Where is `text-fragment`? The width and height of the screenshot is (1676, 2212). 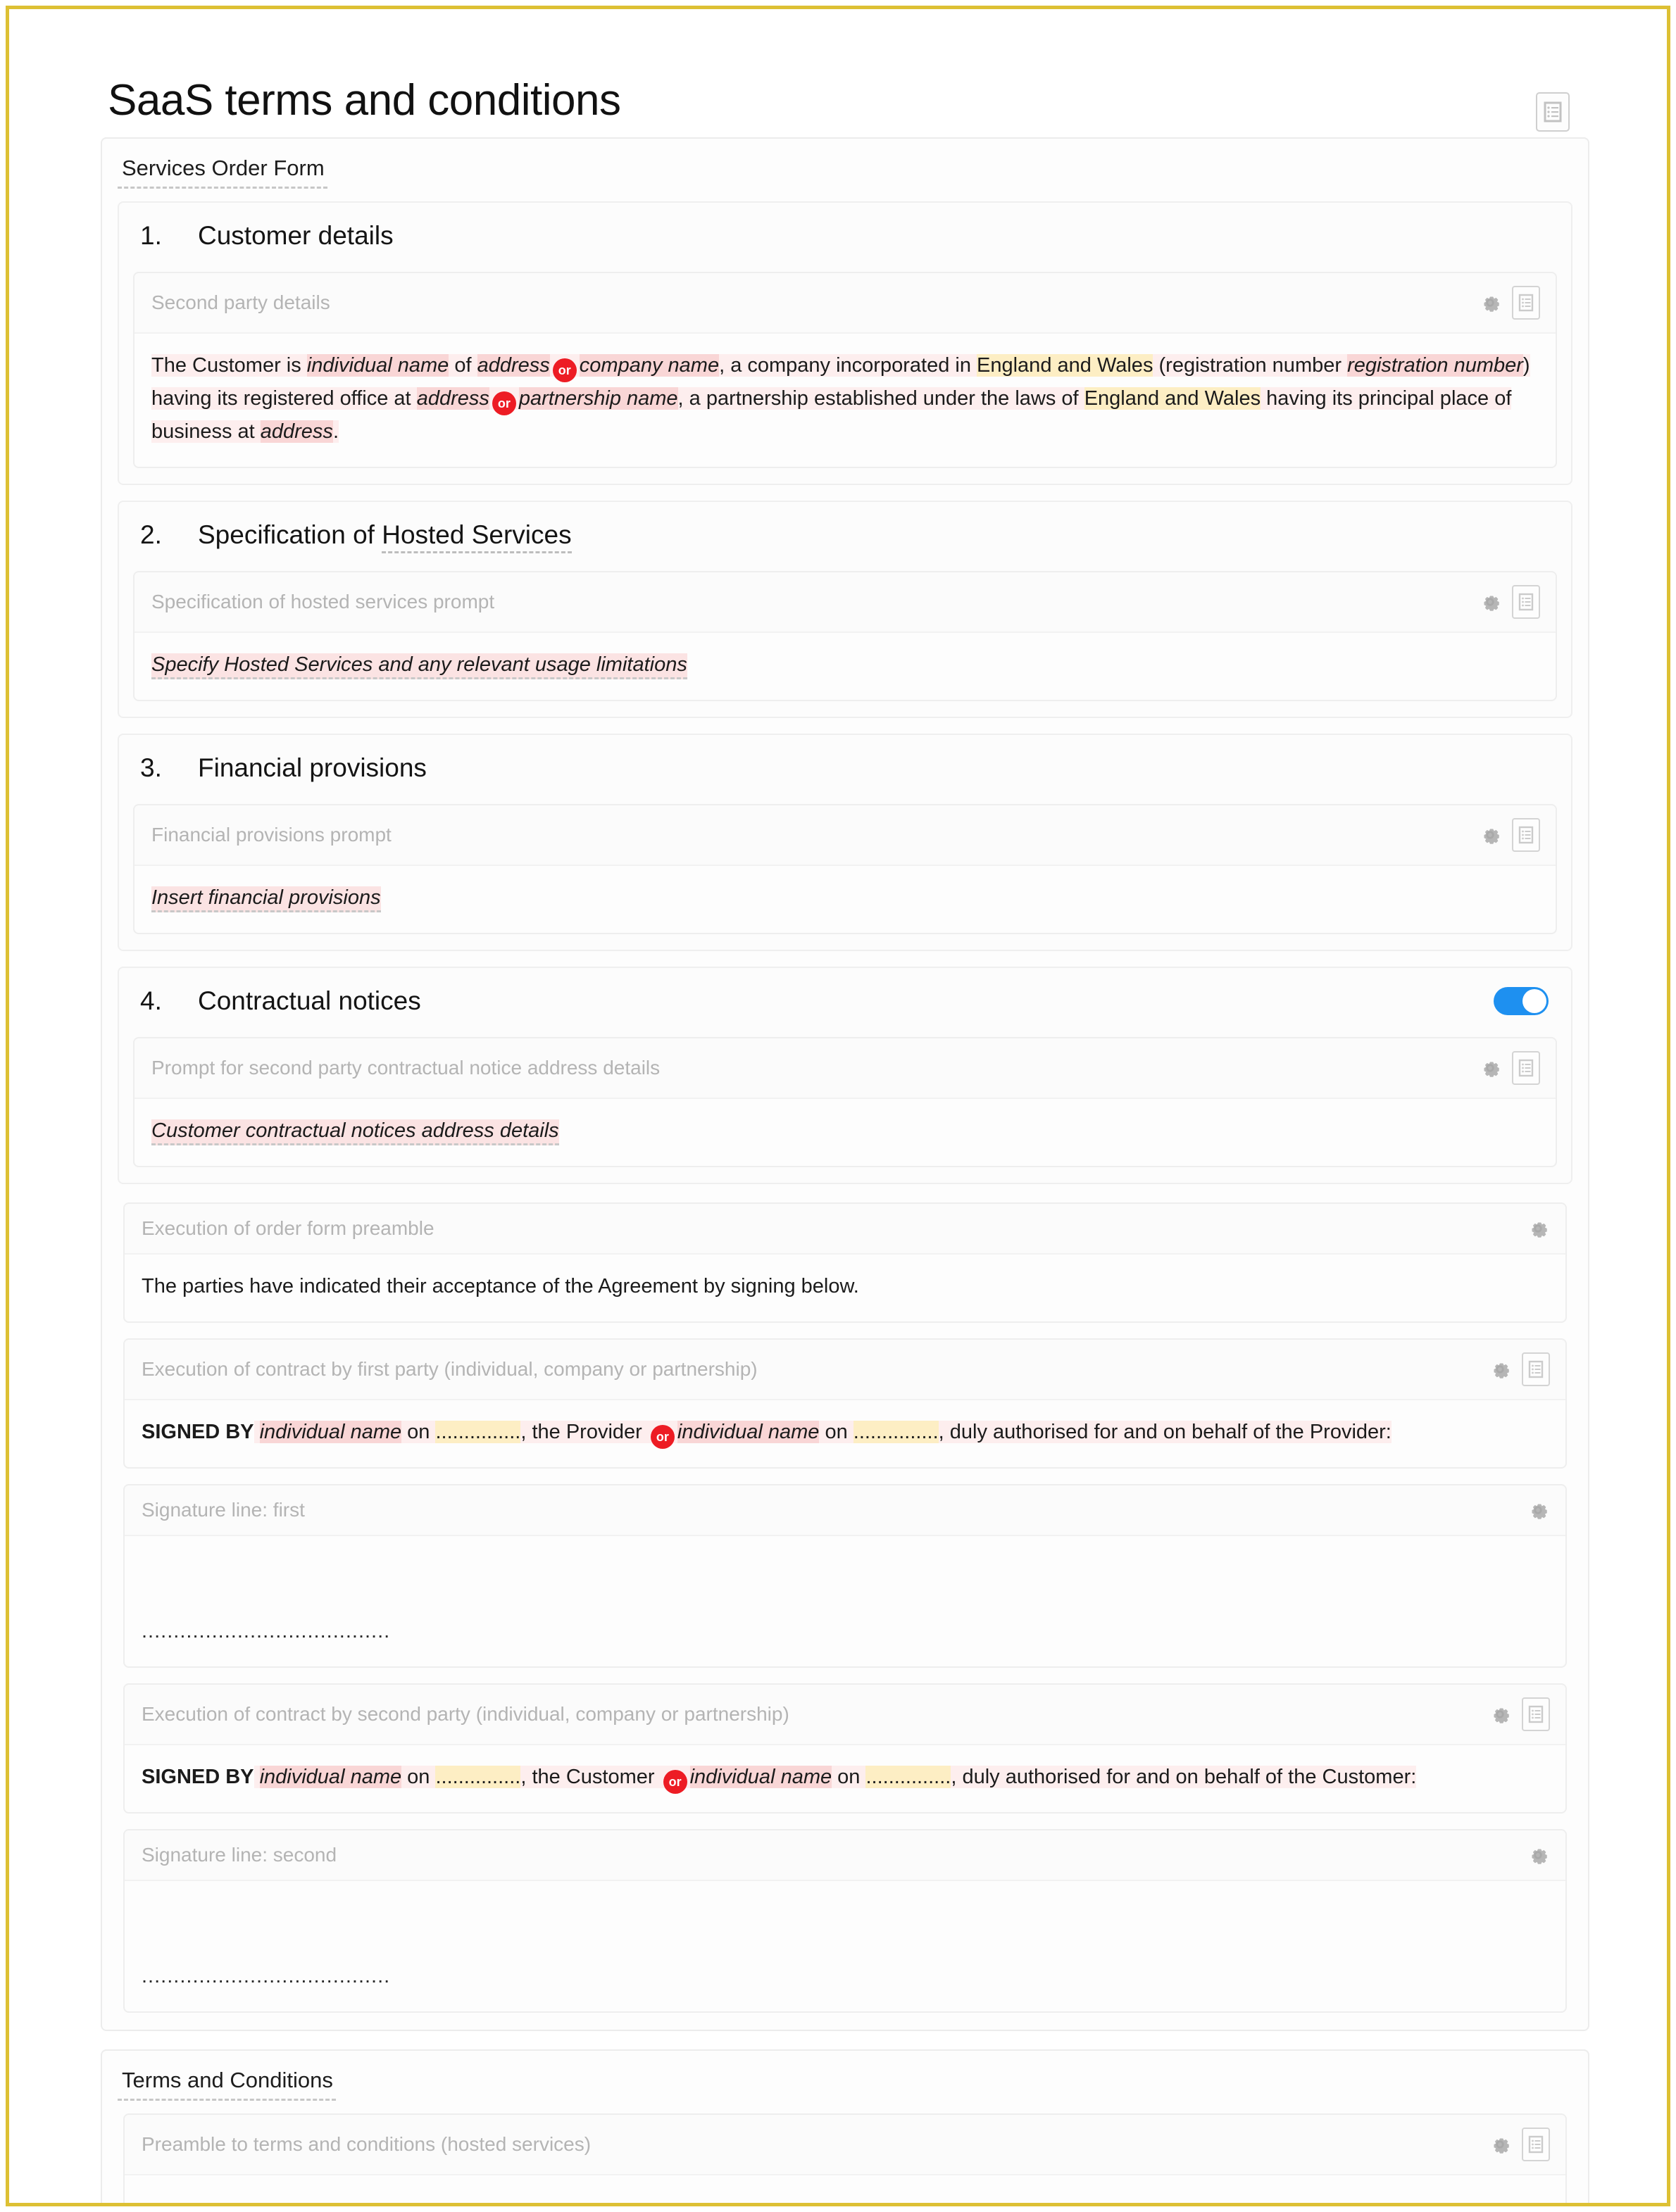
text-fragment is located at coordinates (257, 1432).